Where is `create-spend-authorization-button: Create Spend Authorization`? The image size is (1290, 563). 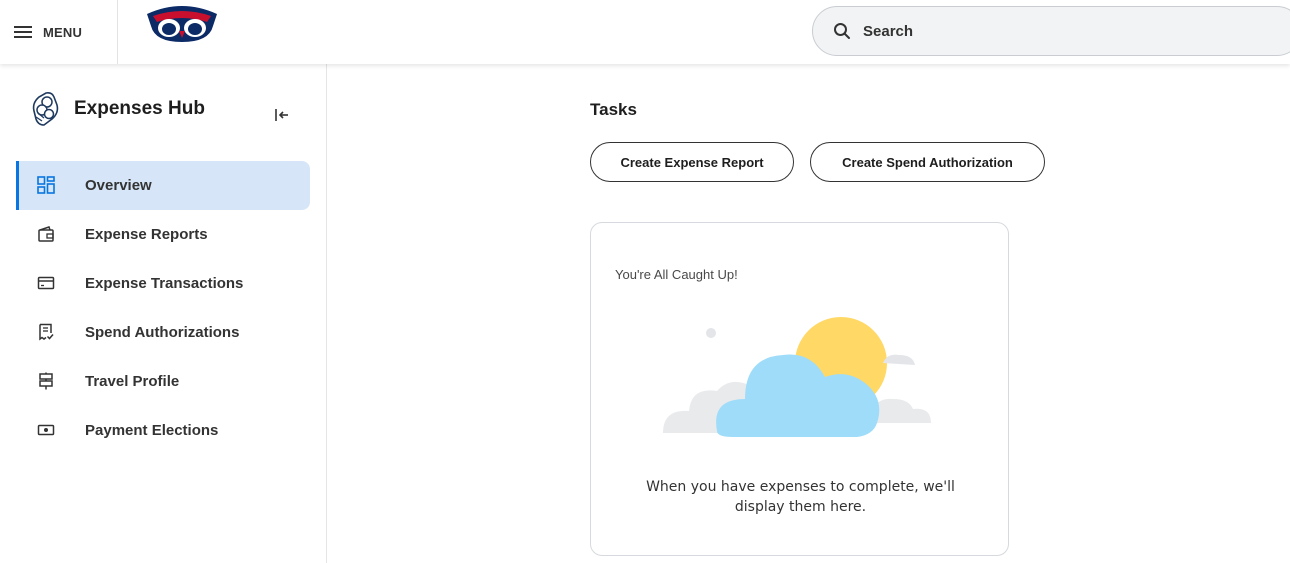
create-spend-authorization-button: Create Spend Authorization is located at coordinates (927, 162).